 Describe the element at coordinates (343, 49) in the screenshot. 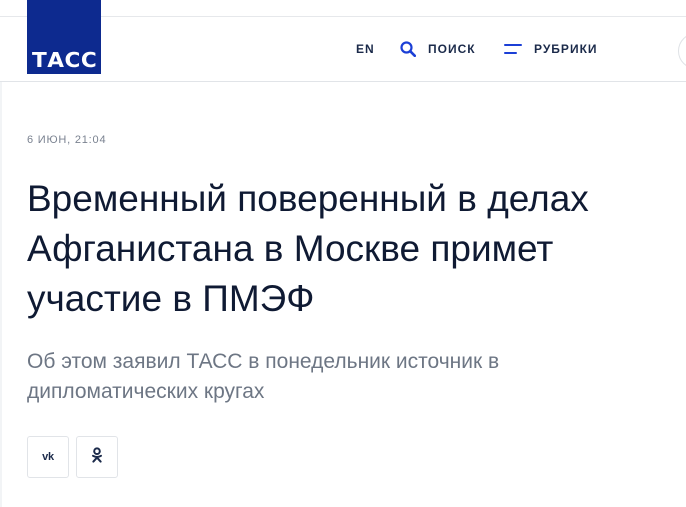

I see `site-header: EN ПОИСК РУБРИКИ` at that location.